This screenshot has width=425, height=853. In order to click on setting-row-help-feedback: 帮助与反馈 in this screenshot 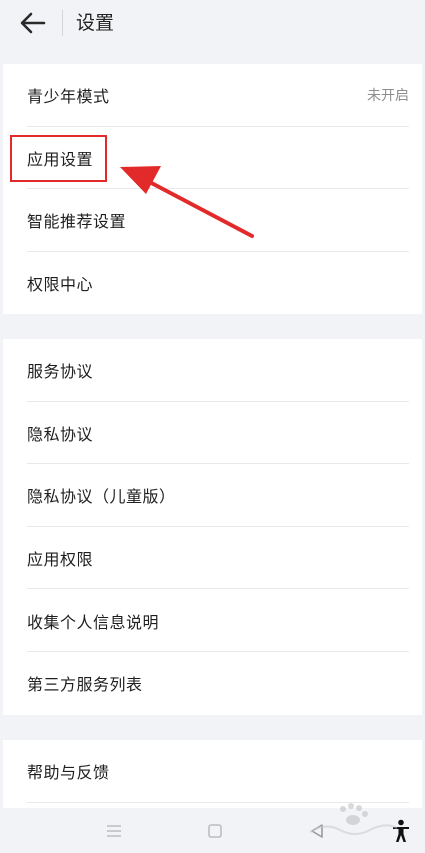, I will do `click(212, 771)`.